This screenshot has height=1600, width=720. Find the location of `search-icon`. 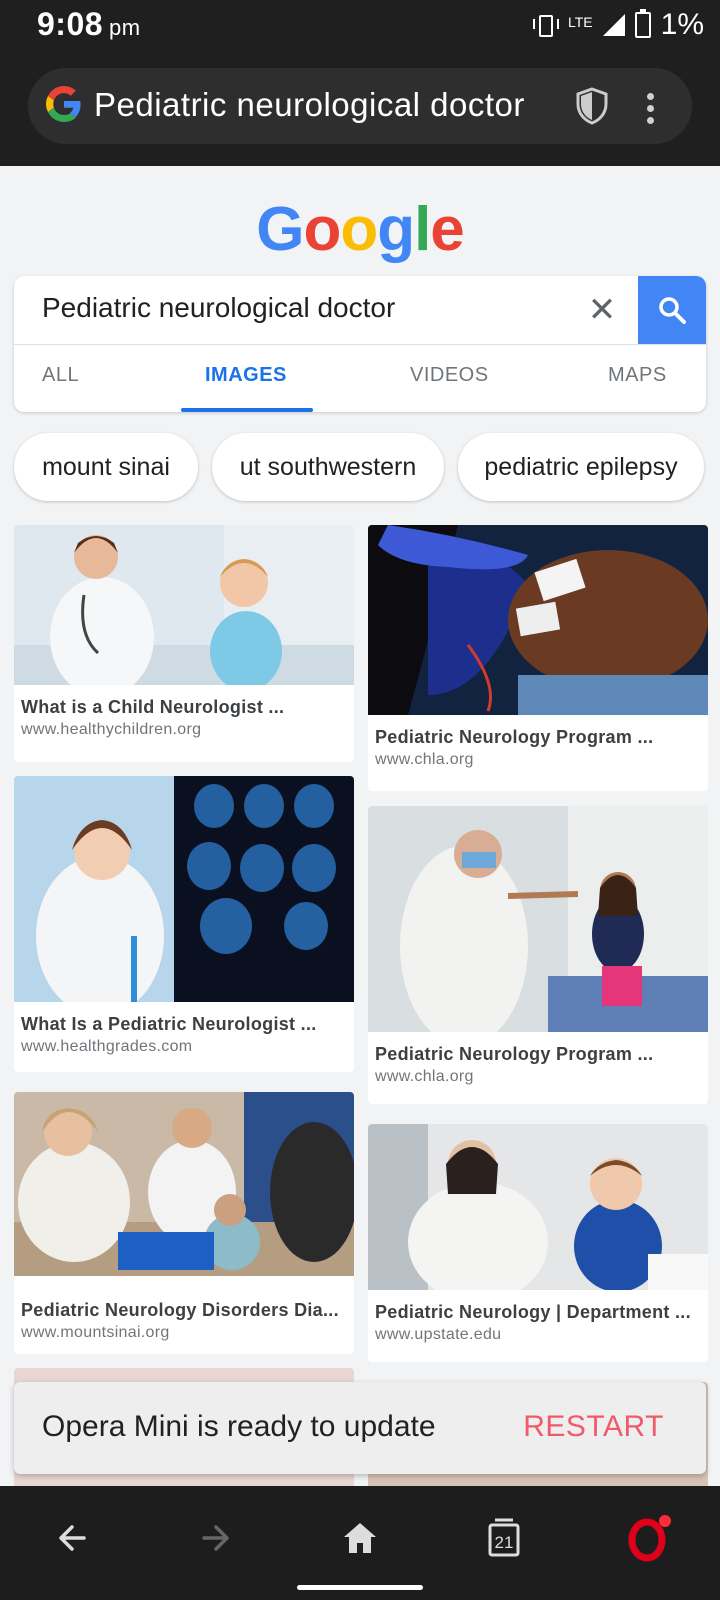

search-icon is located at coordinates (672, 310).